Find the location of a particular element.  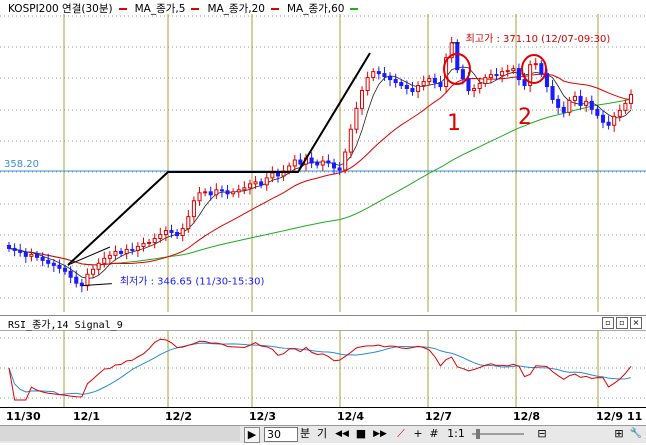

ratio-button: 1:1 is located at coordinates (456, 434).